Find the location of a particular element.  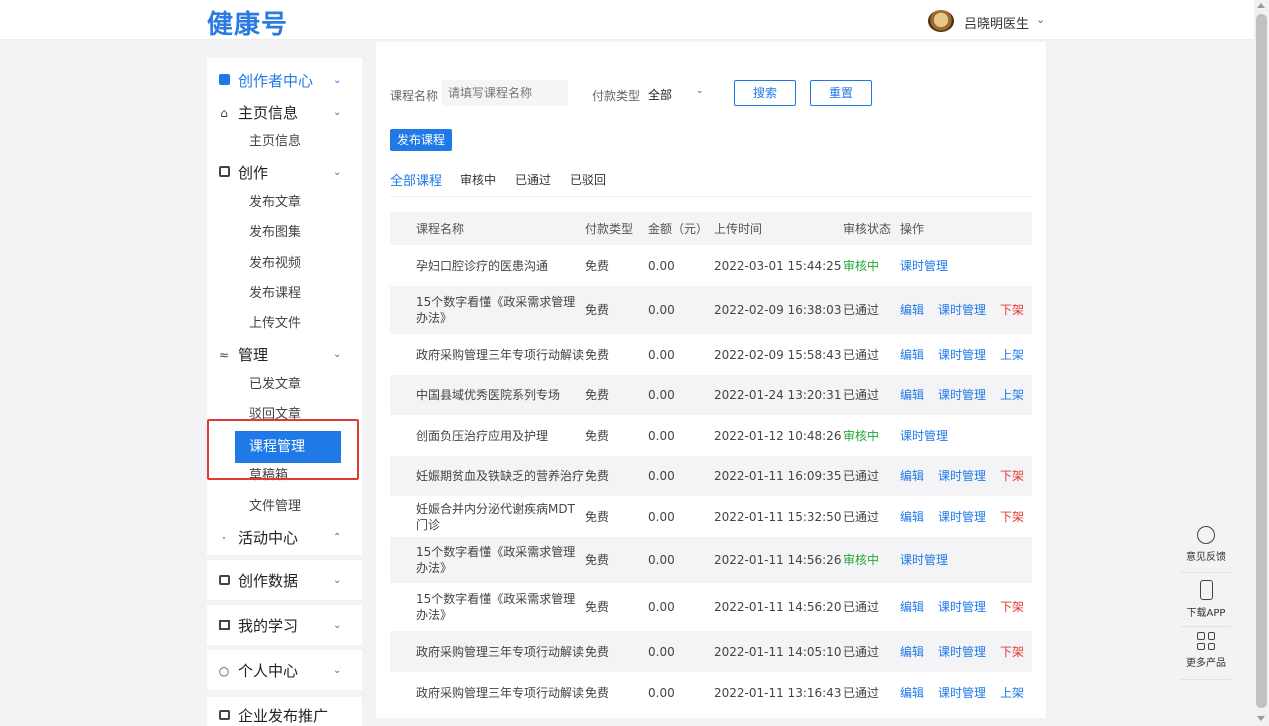

vertical-scrollbar is located at coordinates (1261, 363).